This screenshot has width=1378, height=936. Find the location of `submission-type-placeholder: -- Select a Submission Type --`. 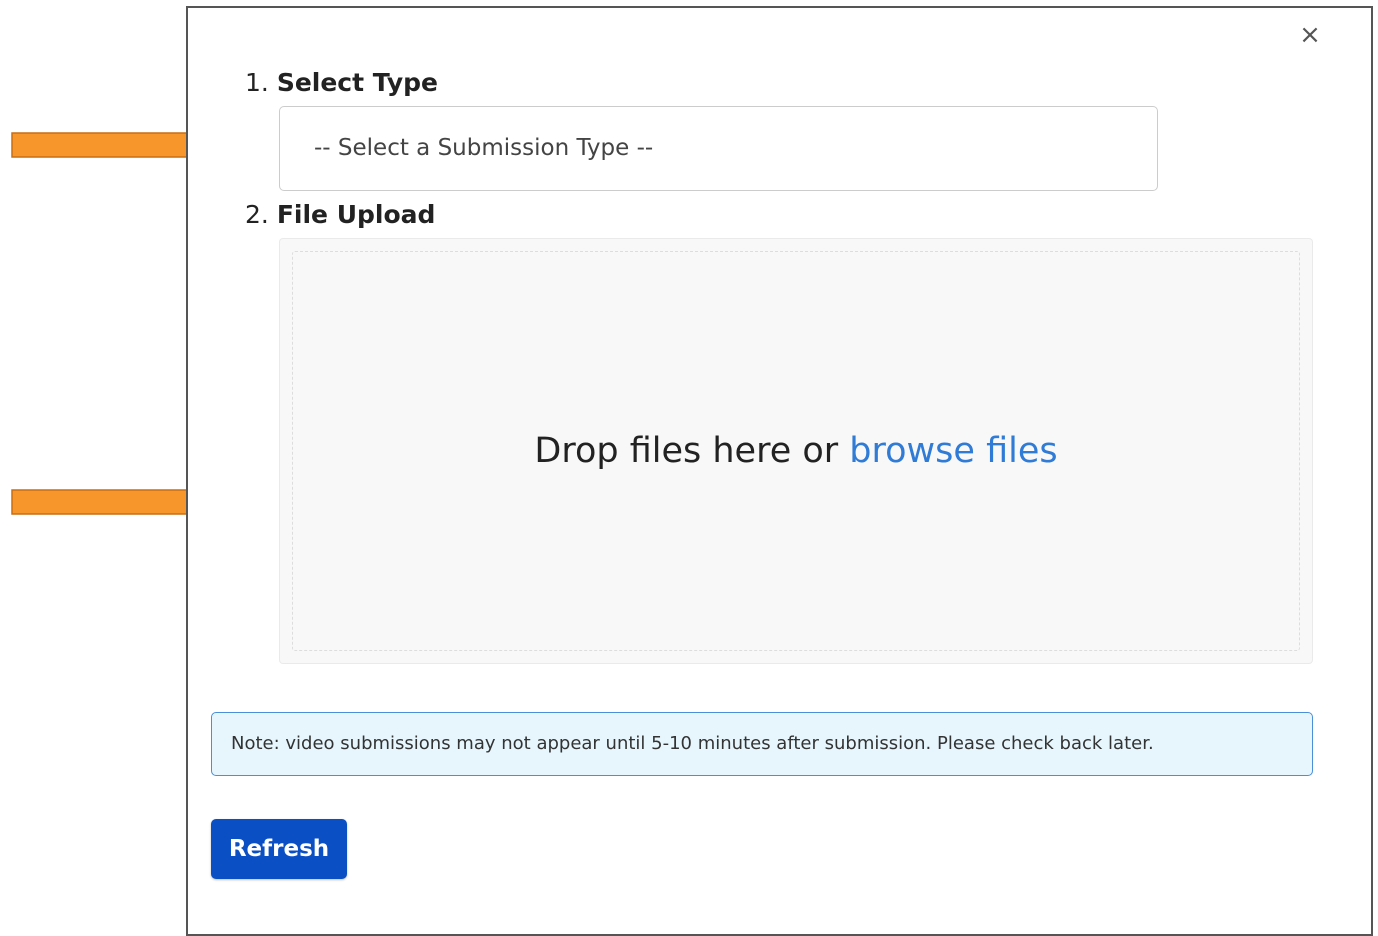

submission-type-placeholder: -- Select a Submission Type -- is located at coordinates (484, 148).